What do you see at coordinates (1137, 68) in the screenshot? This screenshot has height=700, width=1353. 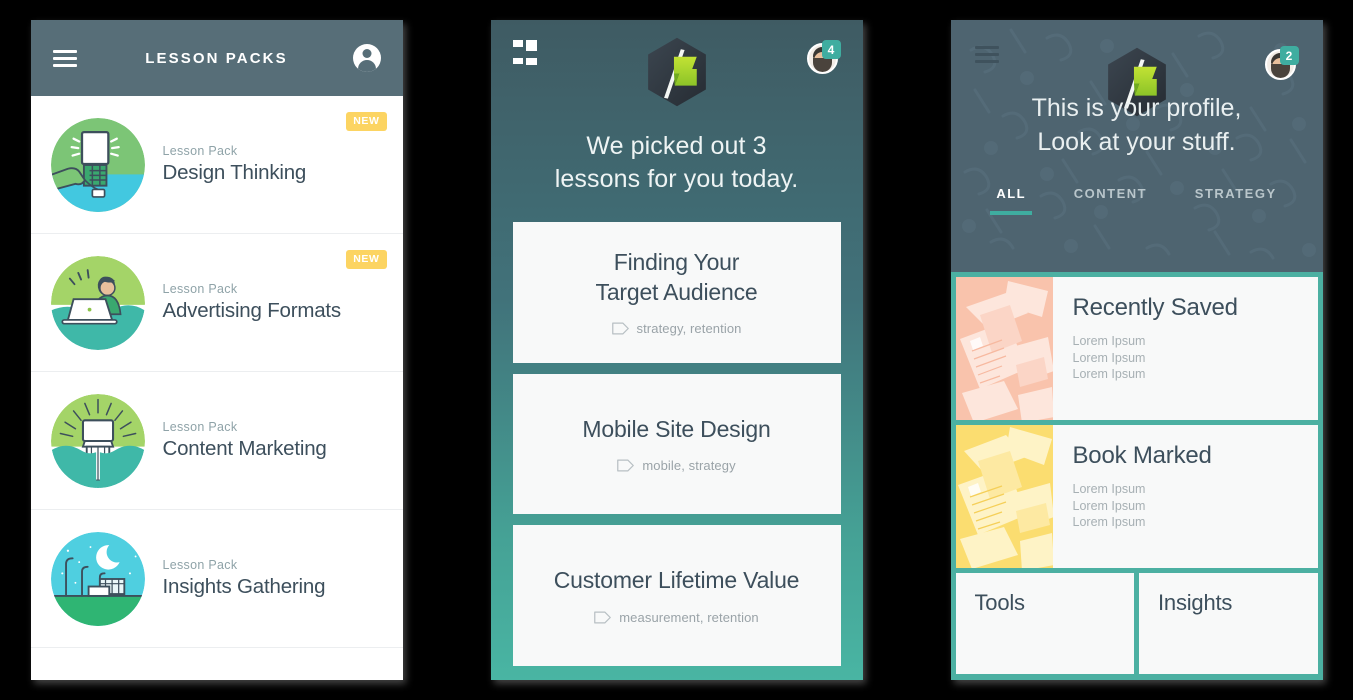 I see `profile-topbar: 2` at bounding box center [1137, 68].